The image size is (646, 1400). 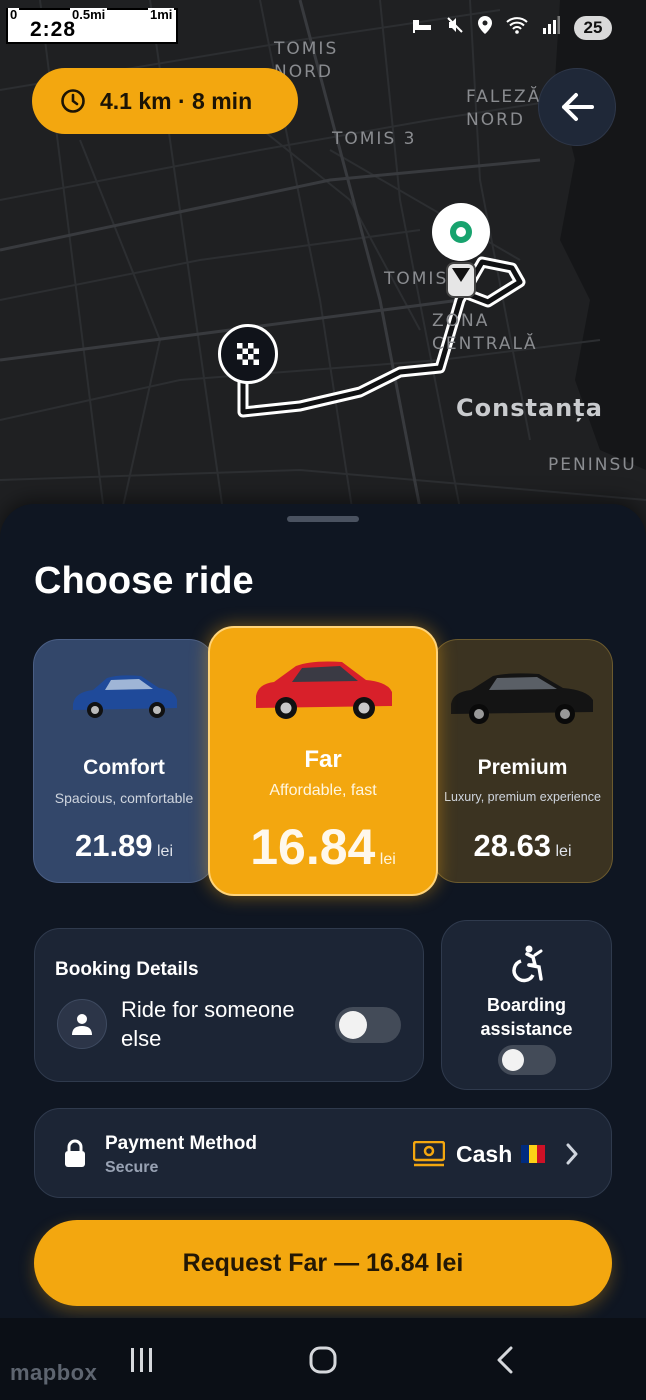 I want to click on map-label-city: Constanța, so click(x=529, y=408).